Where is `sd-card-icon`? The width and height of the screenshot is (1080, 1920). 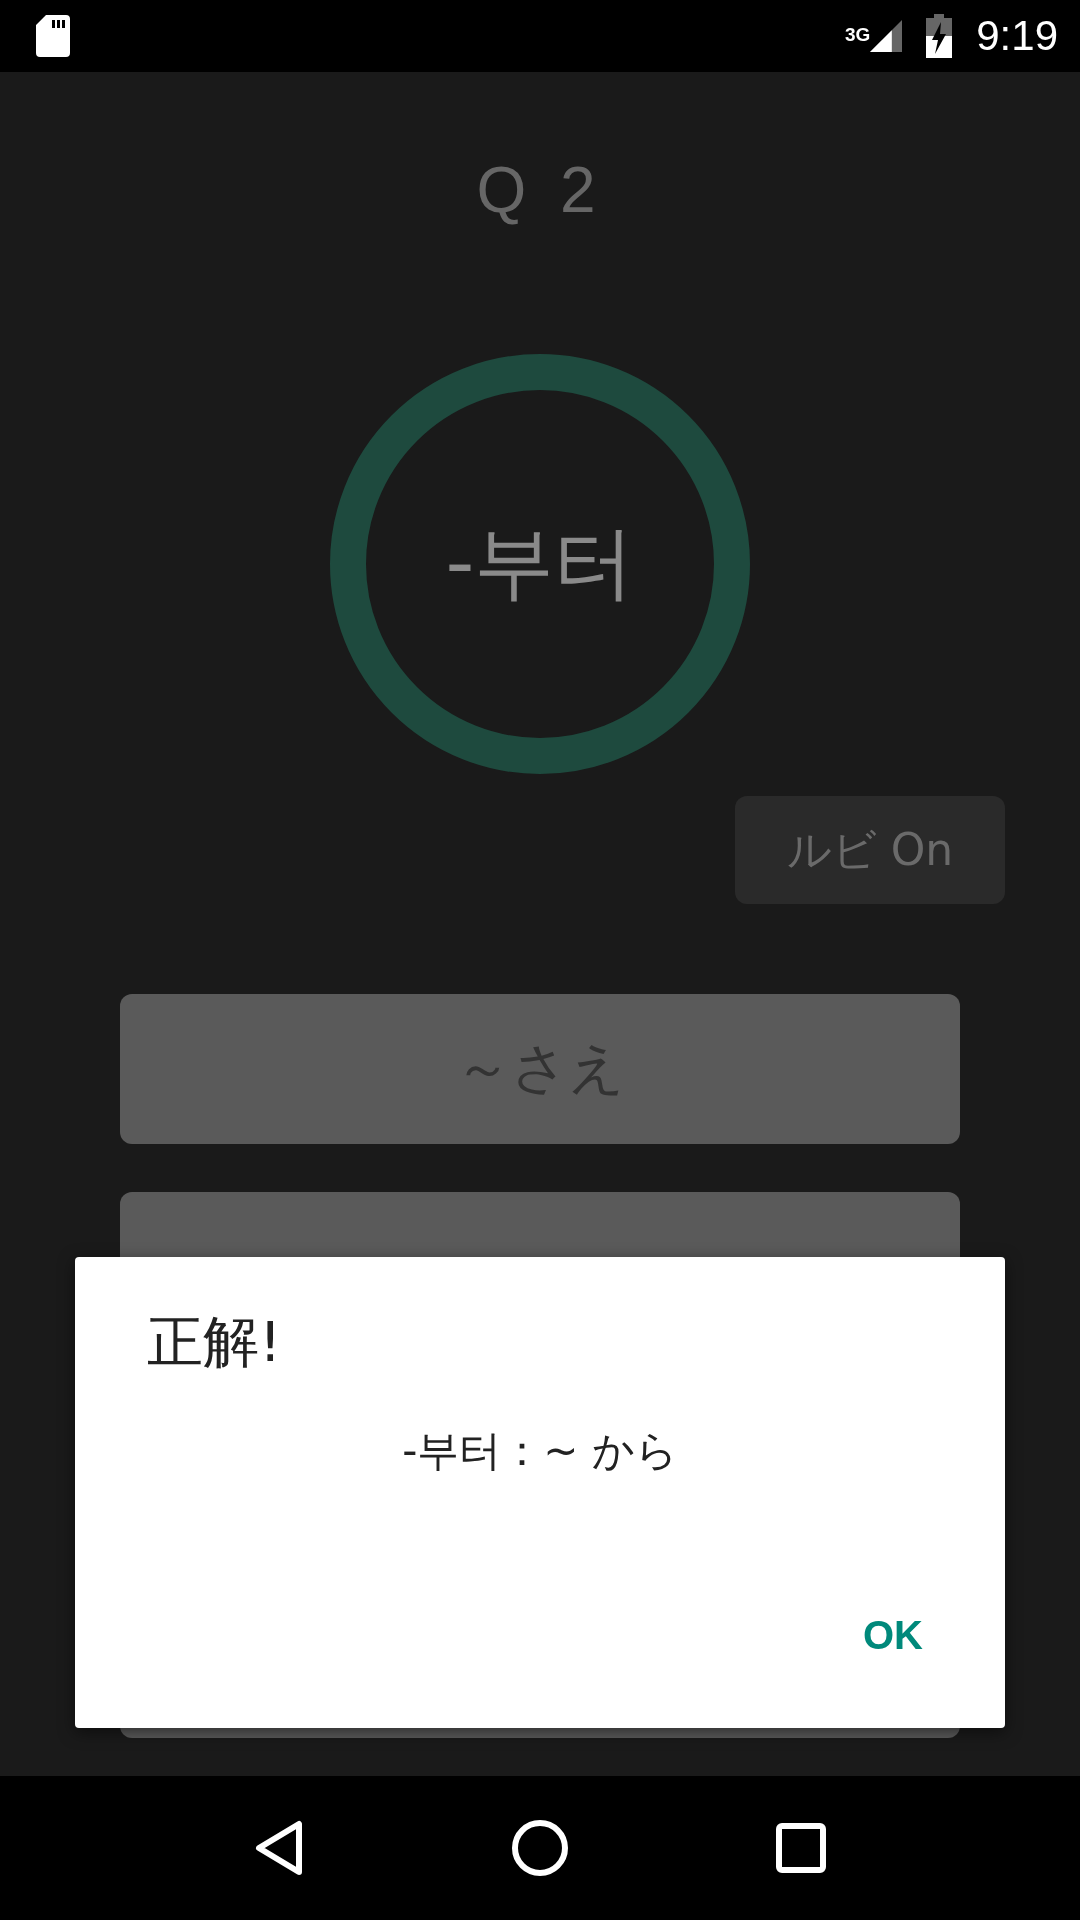 sd-card-icon is located at coordinates (53, 36).